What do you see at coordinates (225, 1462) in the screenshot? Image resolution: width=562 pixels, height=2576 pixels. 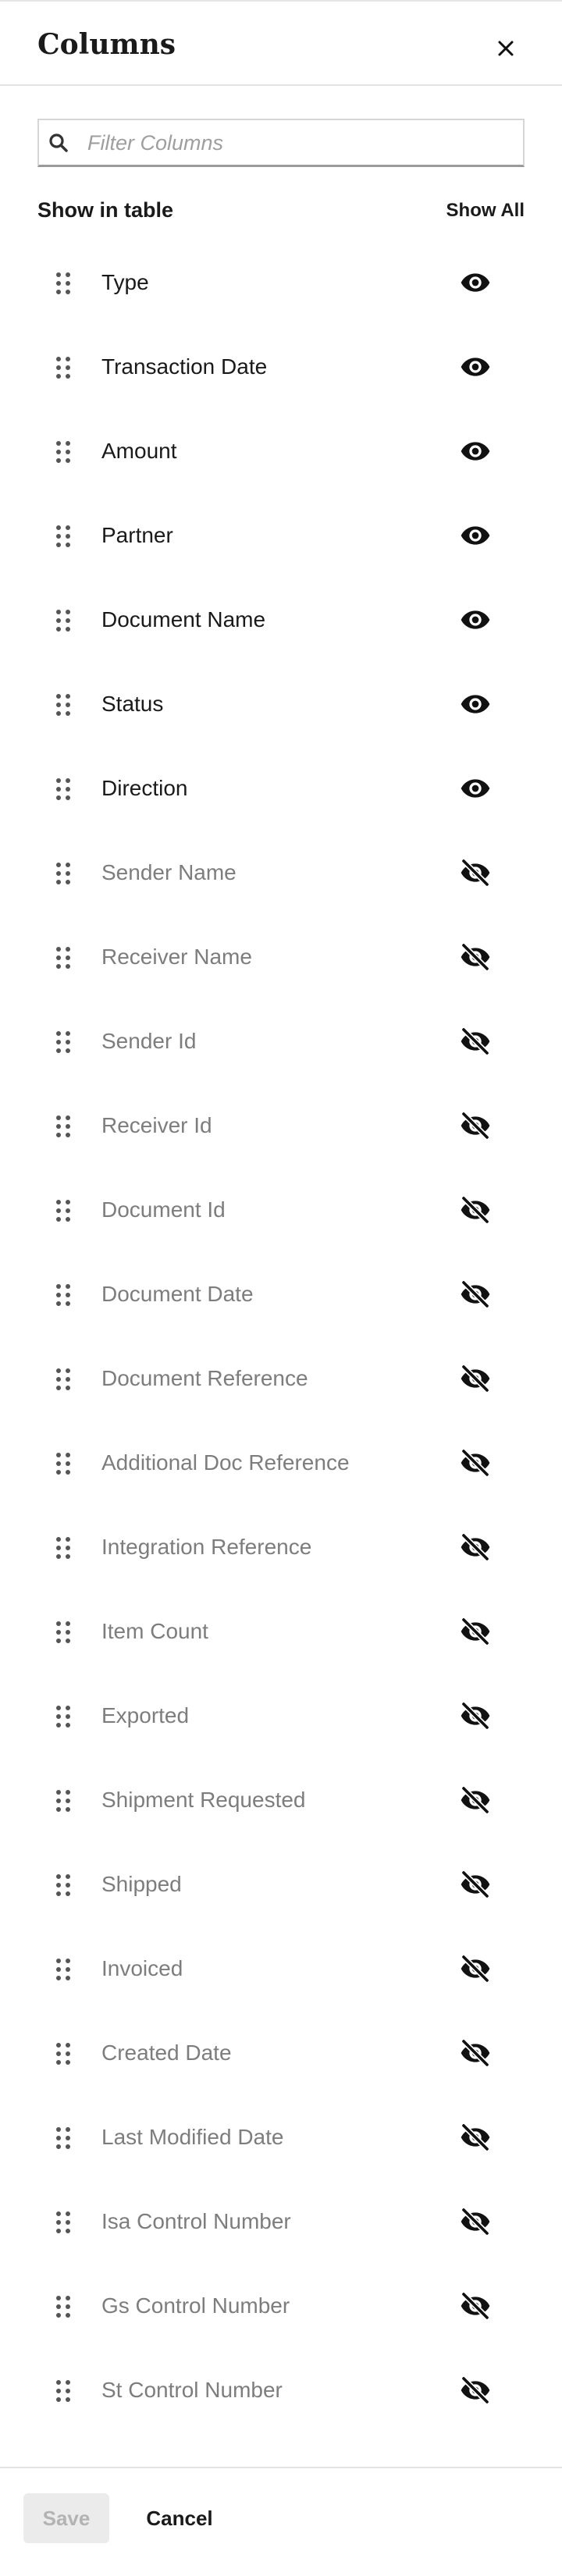 I see `column-label: Additional Doc Reference` at bounding box center [225, 1462].